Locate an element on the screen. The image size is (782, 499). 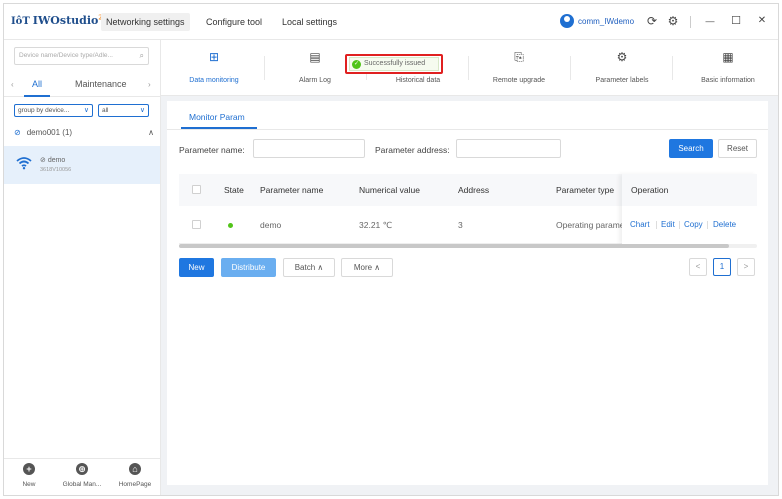
col-state: State is located at coordinates (234, 190).